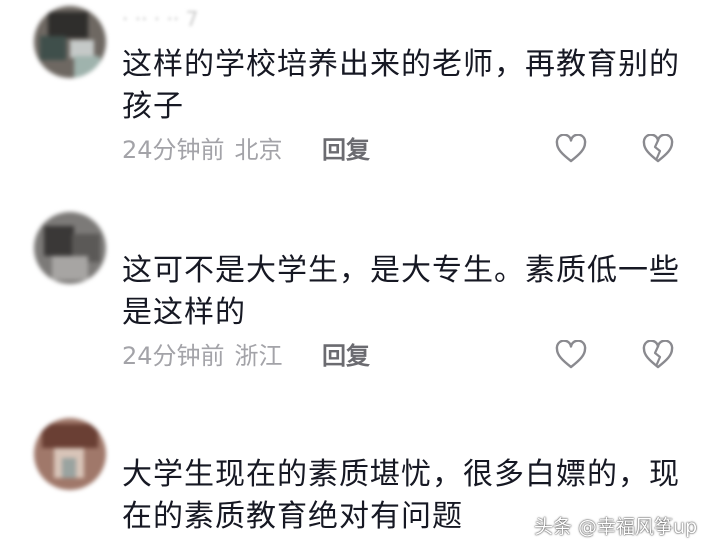 This screenshot has height=551, width=703. I want to click on comment-text: 这可不是大学生，是大专生。素质低一些是这样的, so click(401, 291).